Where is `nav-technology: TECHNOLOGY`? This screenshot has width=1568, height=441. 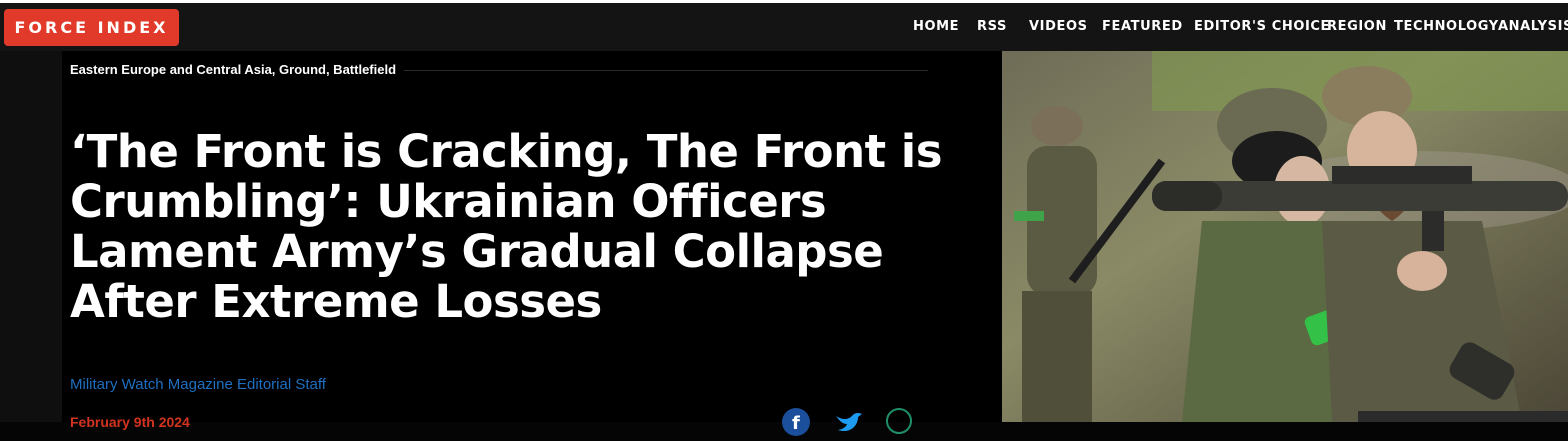 nav-technology: TECHNOLOGY is located at coordinates (1446, 26).